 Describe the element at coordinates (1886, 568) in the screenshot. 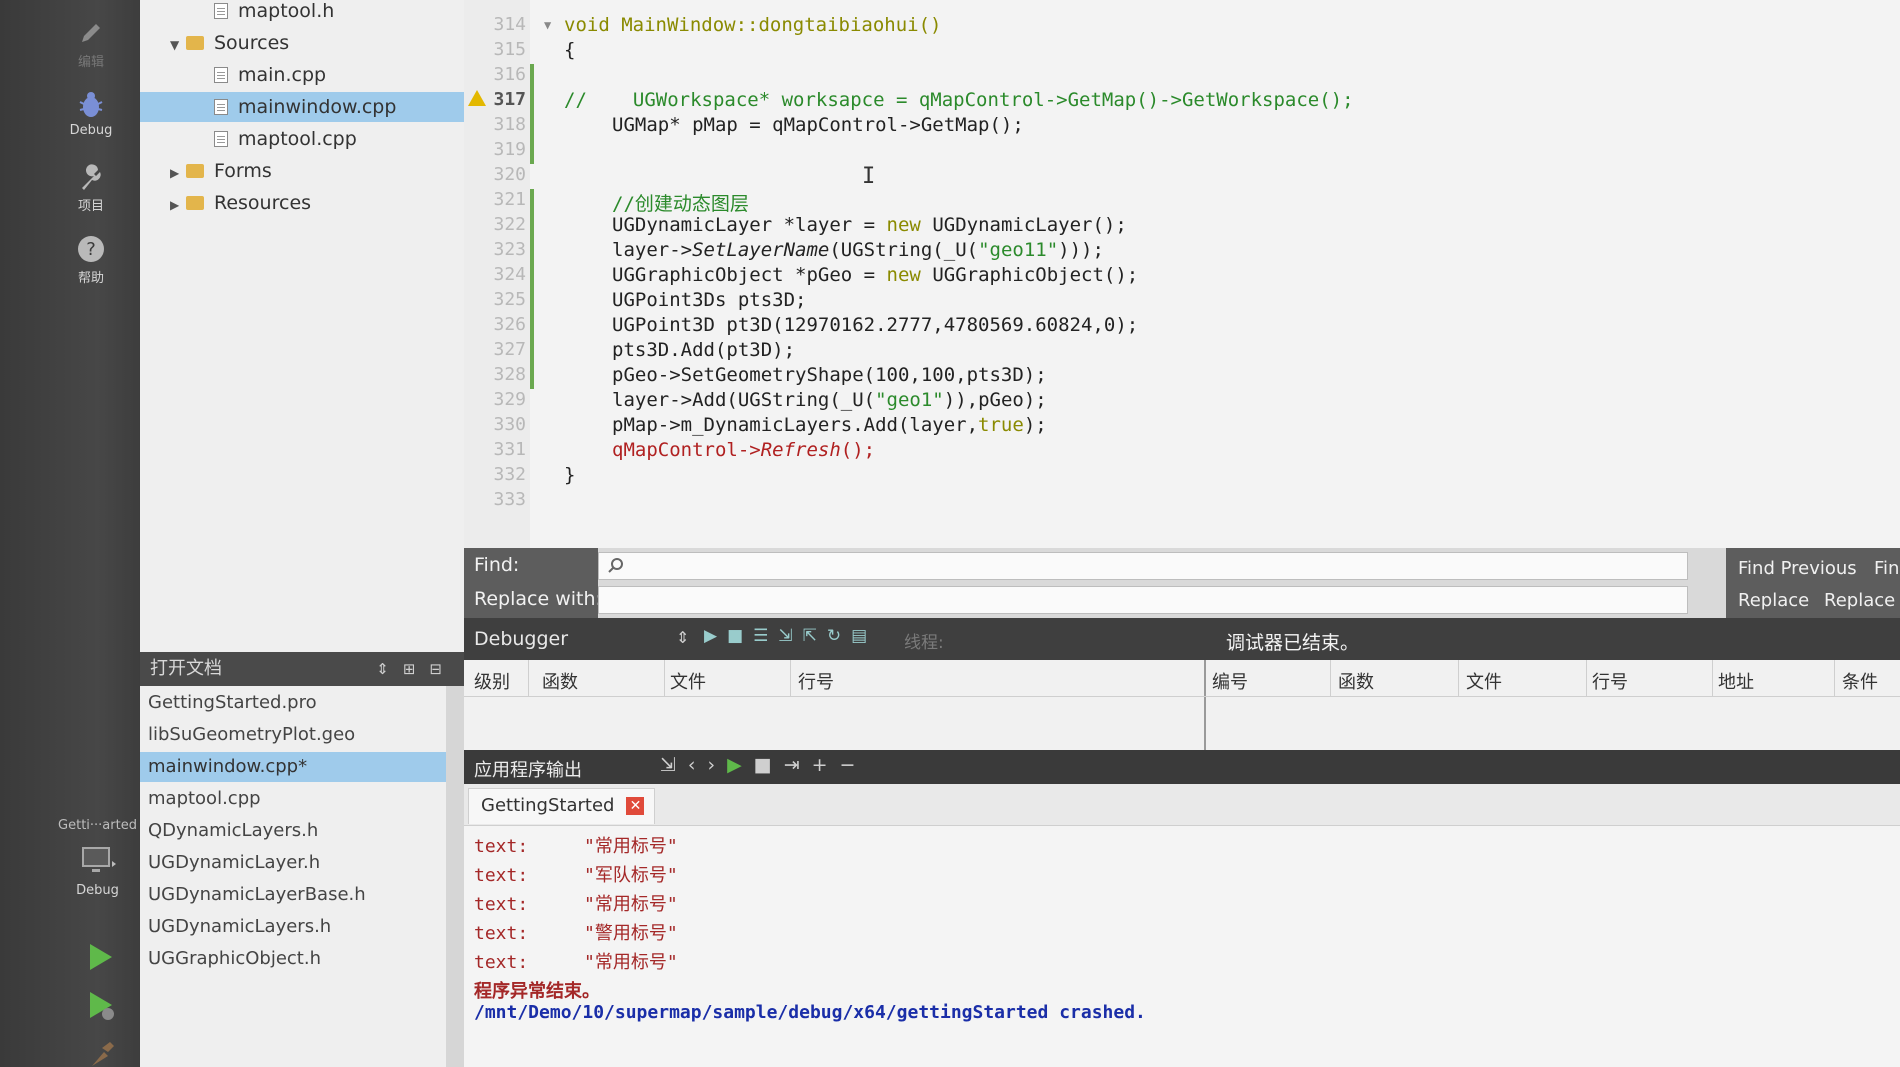

I see `find-next-button: Fin` at that location.